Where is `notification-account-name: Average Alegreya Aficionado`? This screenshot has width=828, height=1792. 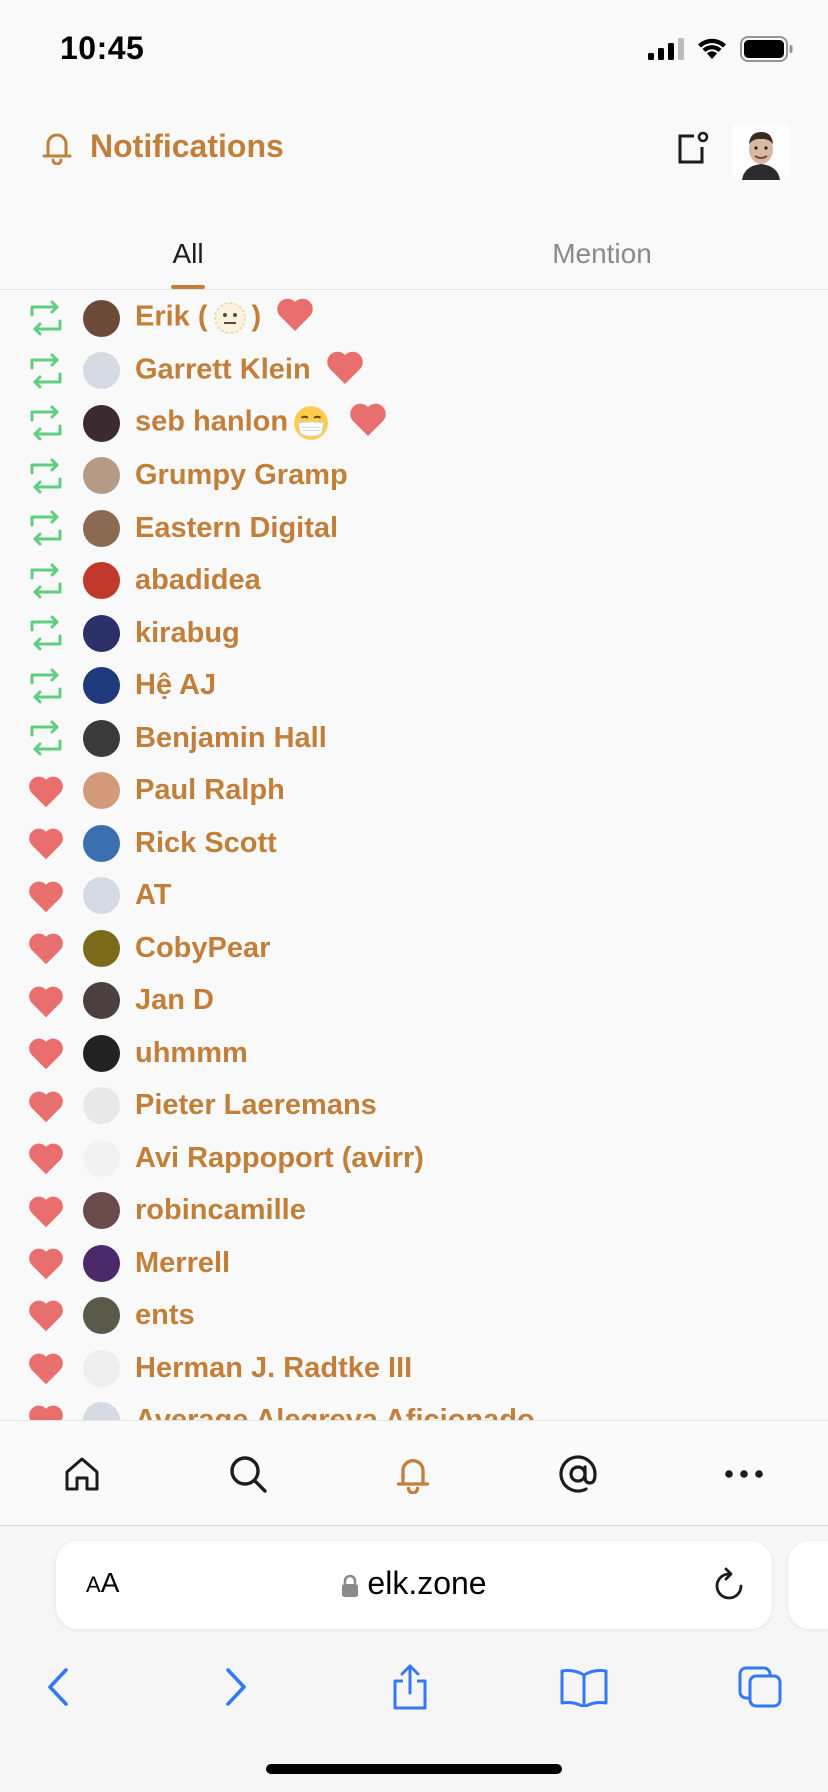 notification-account-name: Average Alegreya Aficionado is located at coordinates (335, 1412).